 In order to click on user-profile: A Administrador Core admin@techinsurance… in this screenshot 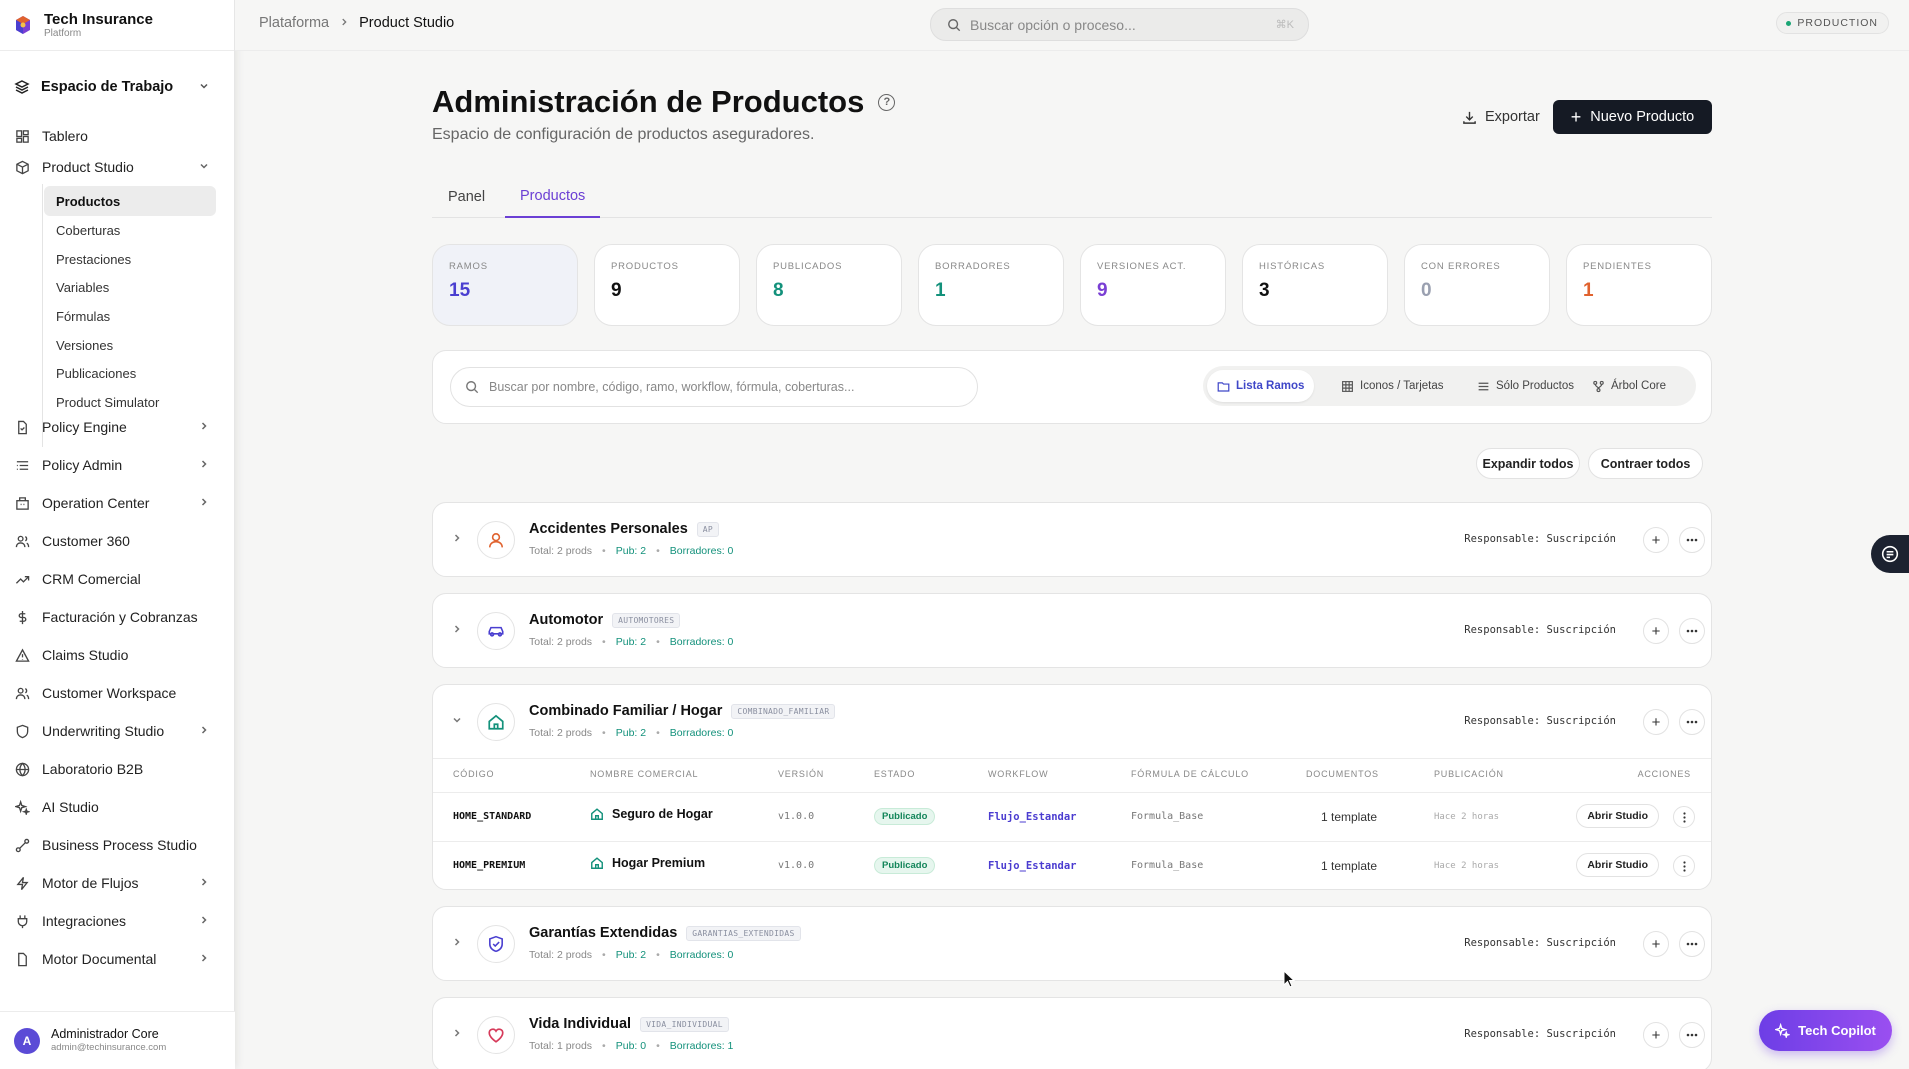, I will do `click(117, 1040)`.